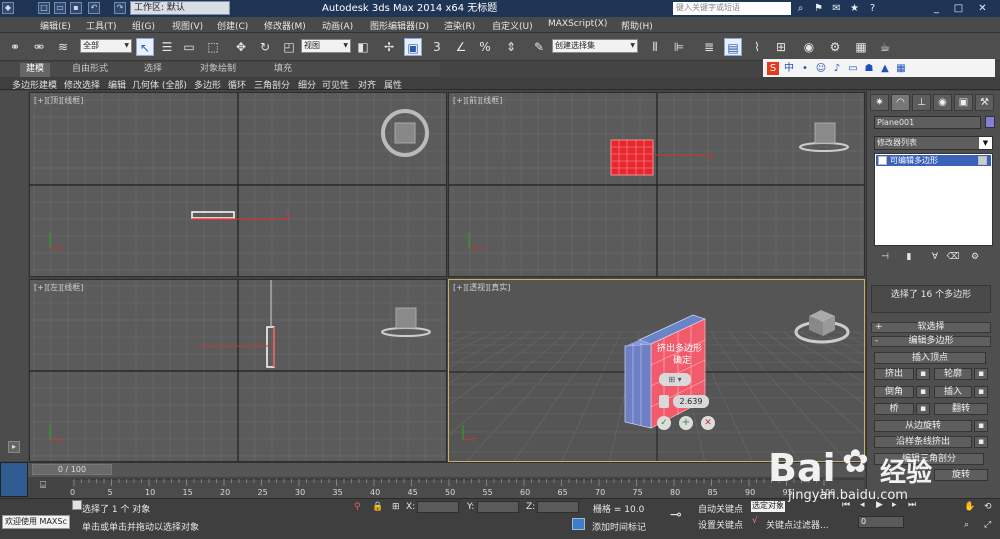  What do you see at coordinates (143, 25) in the screenshot?
I see `menu-group: 组(G)` at bounding box center [143, 25].